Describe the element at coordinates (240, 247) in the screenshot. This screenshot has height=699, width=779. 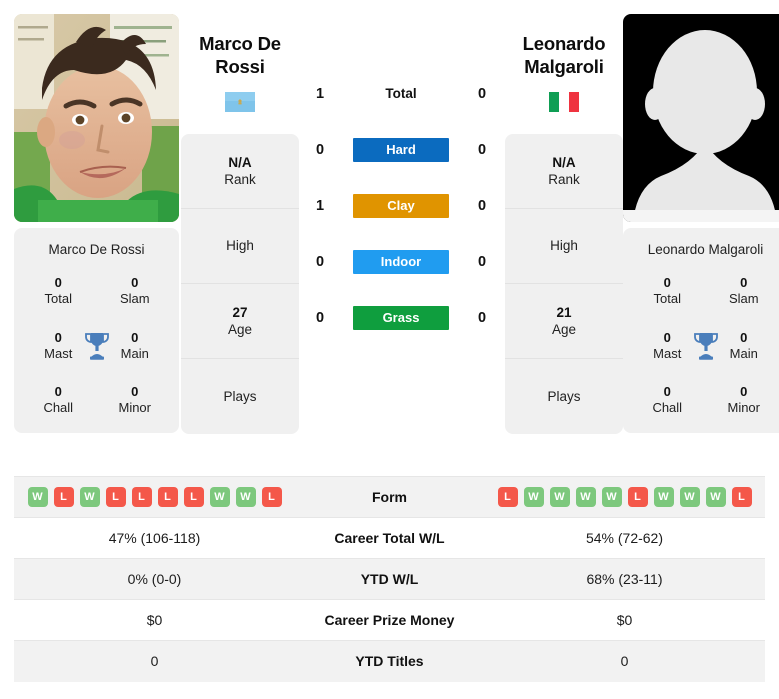
I see `left-high-cell: High` at that location.